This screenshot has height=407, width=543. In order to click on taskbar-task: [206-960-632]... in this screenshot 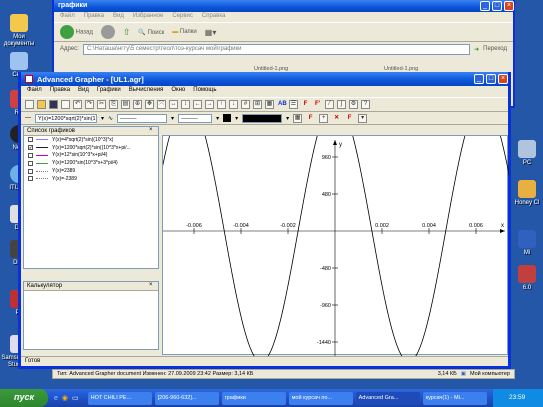, I will do `click(186, 398)`.